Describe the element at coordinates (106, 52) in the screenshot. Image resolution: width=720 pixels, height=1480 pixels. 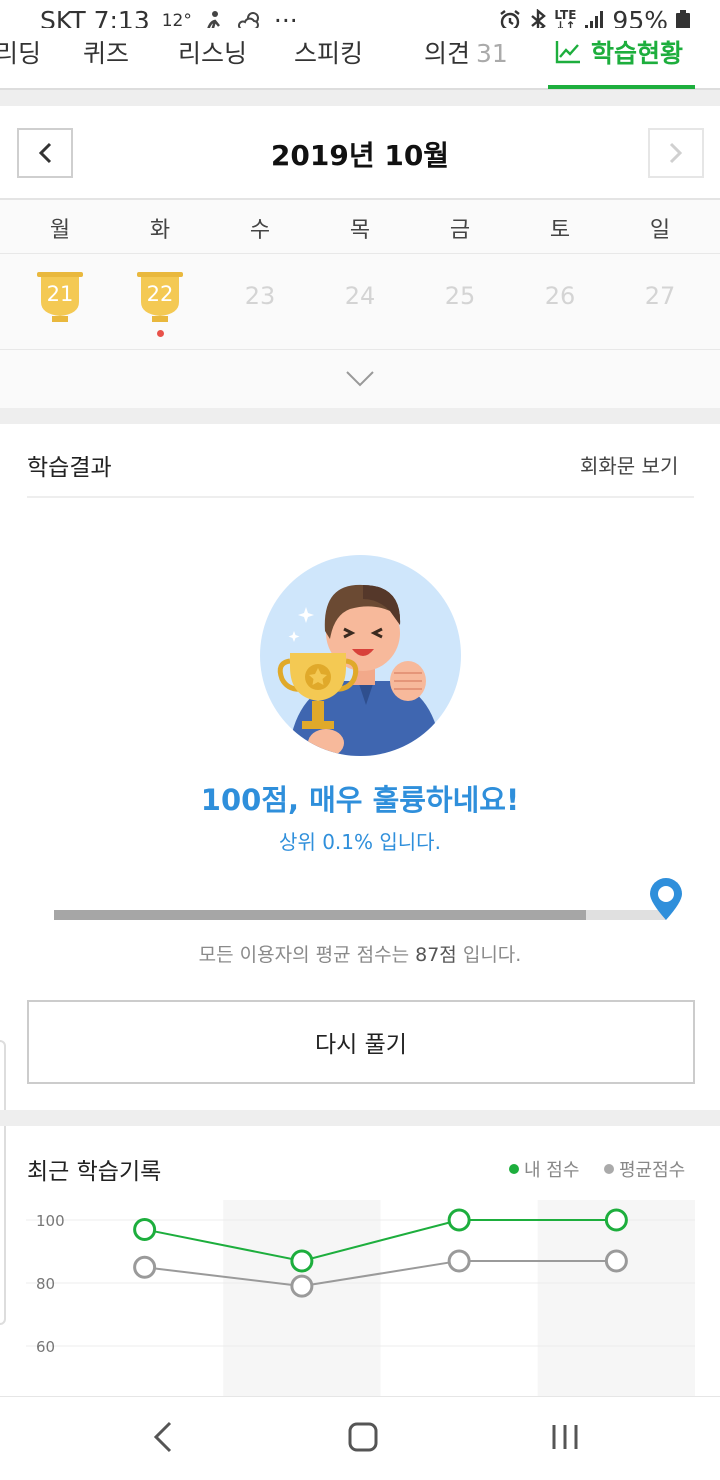
I see `tab-quiz: 퀴즈` at that location.